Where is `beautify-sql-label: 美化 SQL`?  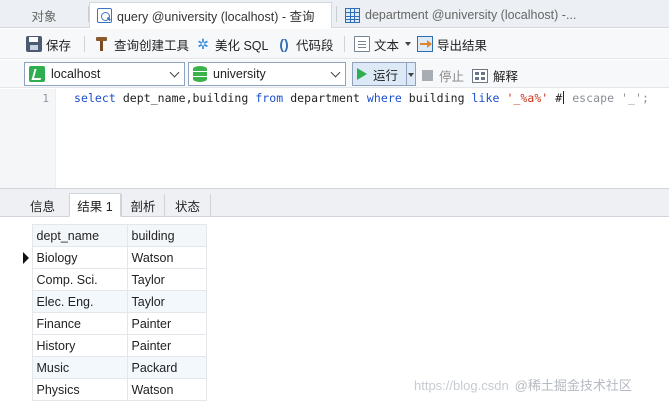
beautify-sql-label: 美化 SQL is located at coordinates (242, 45).